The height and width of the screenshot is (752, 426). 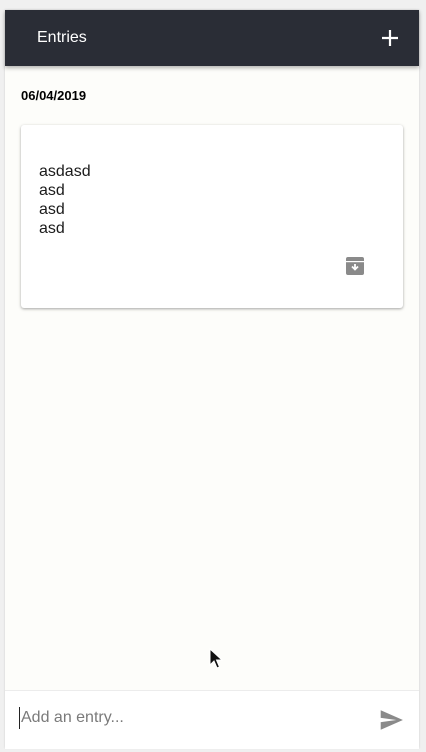 I want to click on send-button, so click(x=391, y=720).